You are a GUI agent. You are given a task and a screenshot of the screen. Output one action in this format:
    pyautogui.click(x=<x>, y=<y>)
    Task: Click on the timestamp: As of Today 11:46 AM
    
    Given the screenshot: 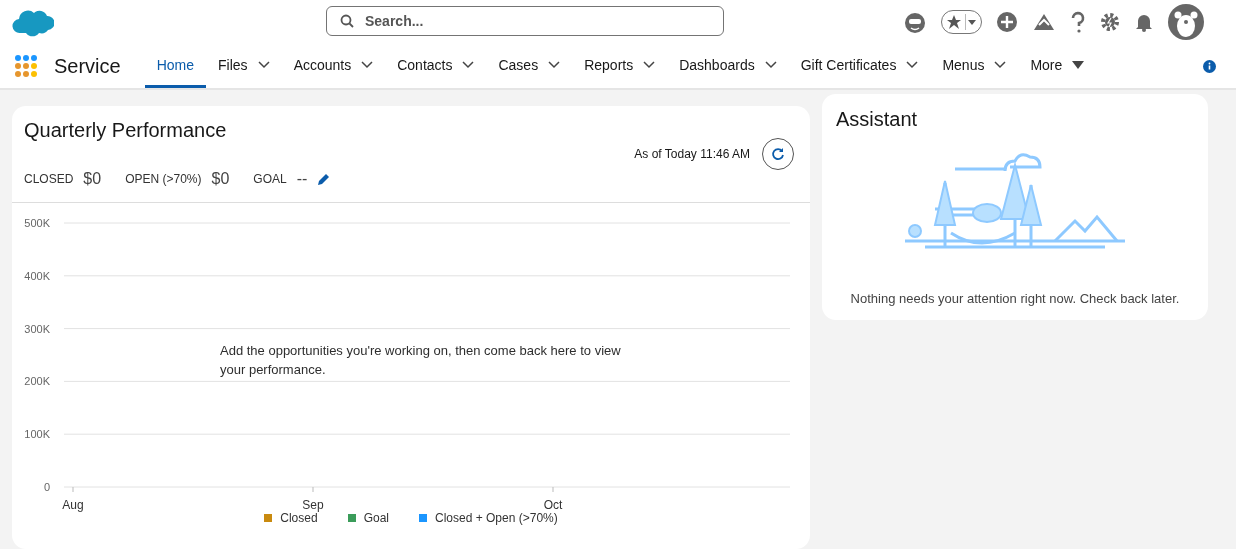 What is the action you would take?
    pyautogui.click(x=692, y=154)
    